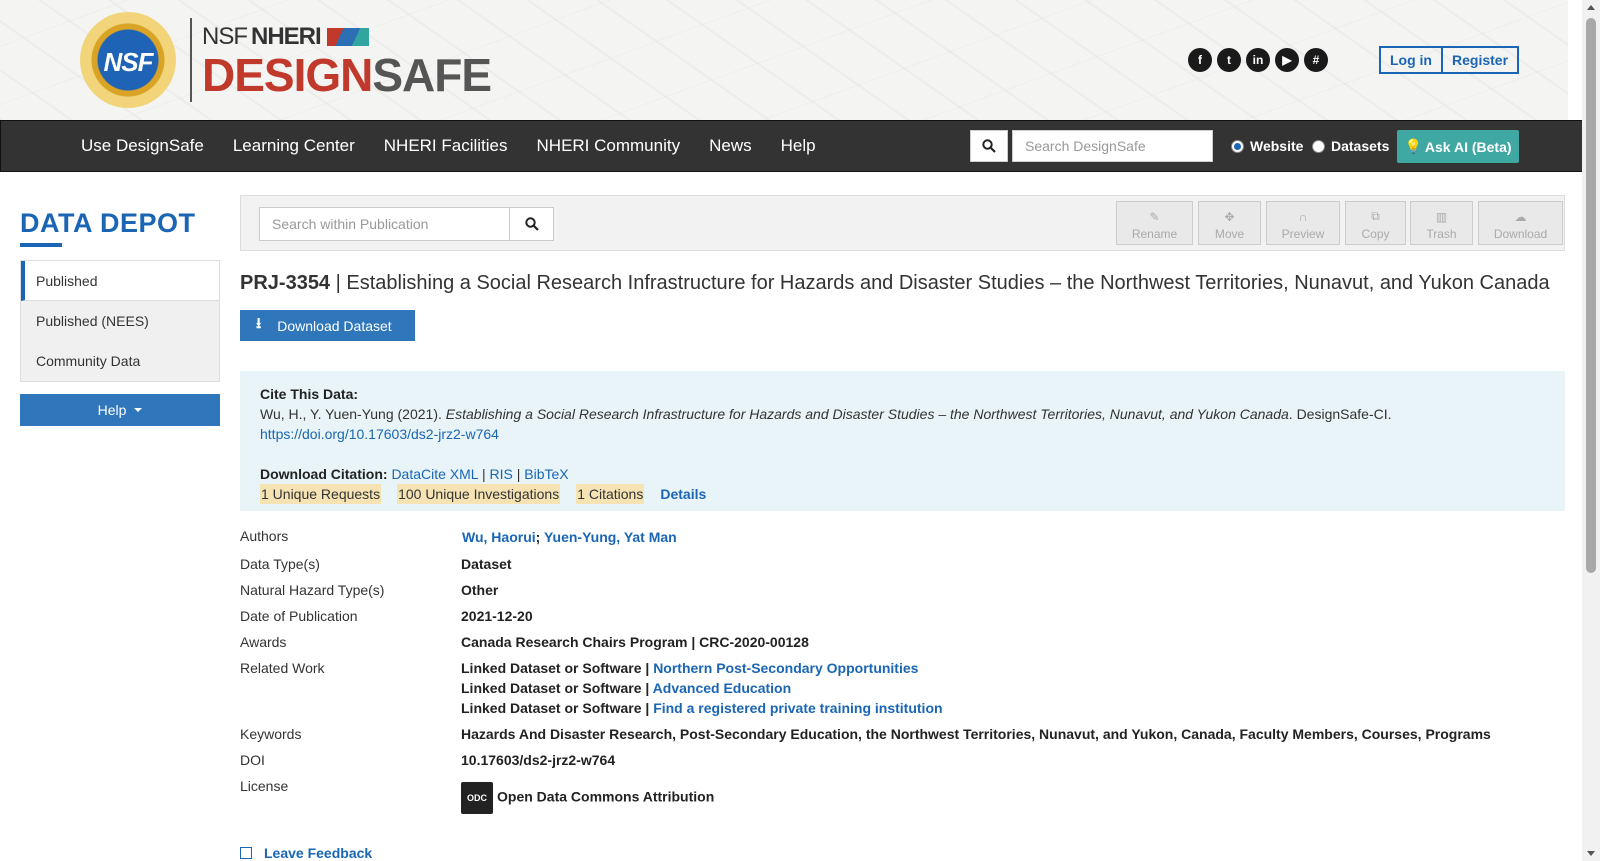  I want to click on cloud-download-icon: ☁, so click(1520, 217).